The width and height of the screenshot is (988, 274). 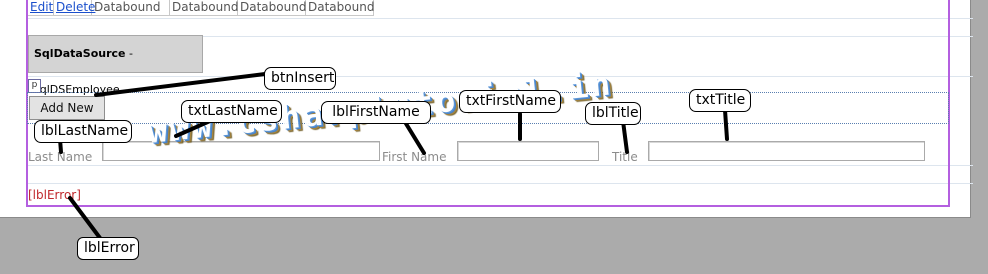 I want to click on txtlastname-callout: txtLastName, so click(x=231, y=111).